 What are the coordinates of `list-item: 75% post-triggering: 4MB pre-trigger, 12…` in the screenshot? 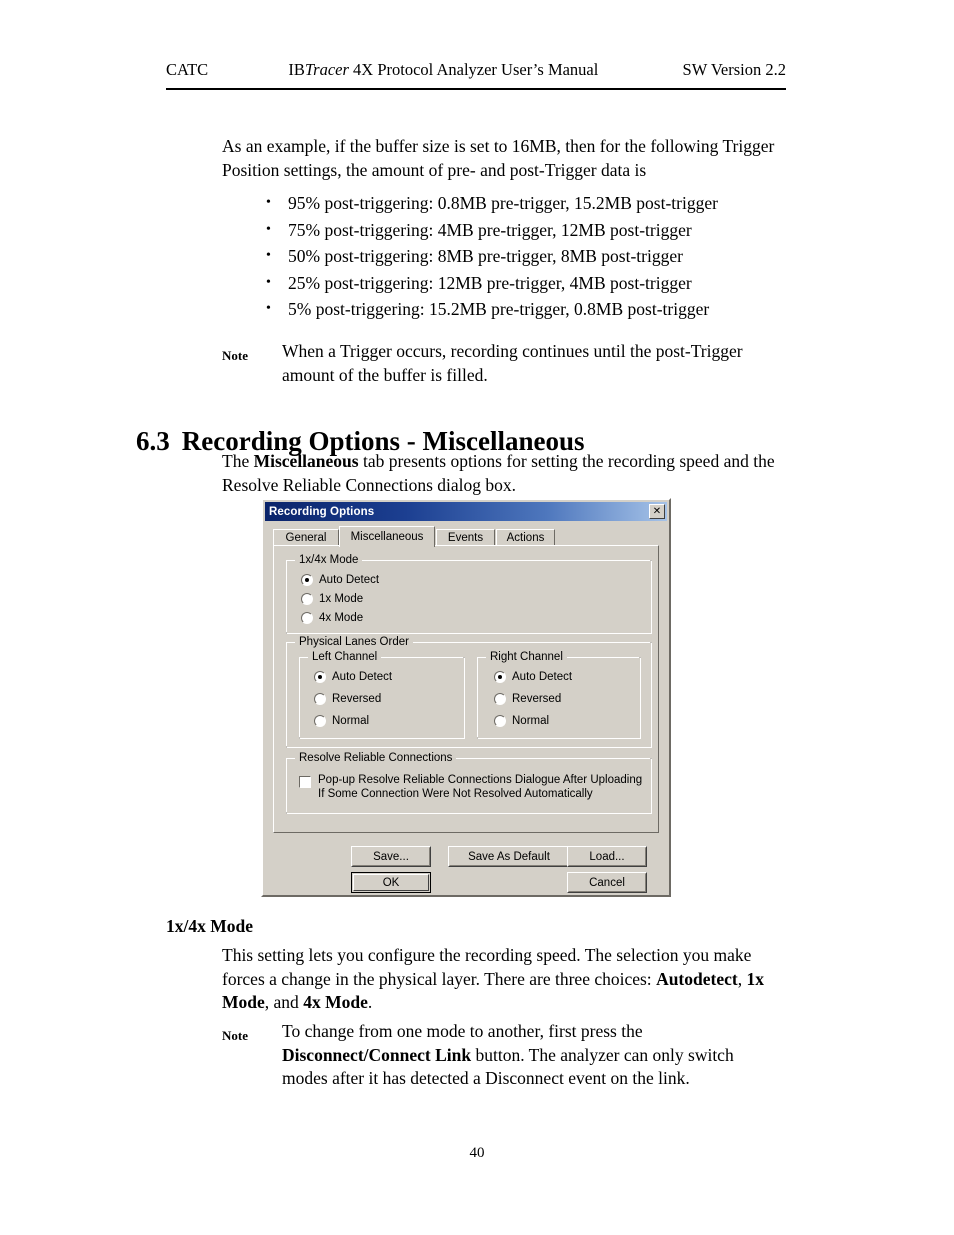 It's located at (522, 230).